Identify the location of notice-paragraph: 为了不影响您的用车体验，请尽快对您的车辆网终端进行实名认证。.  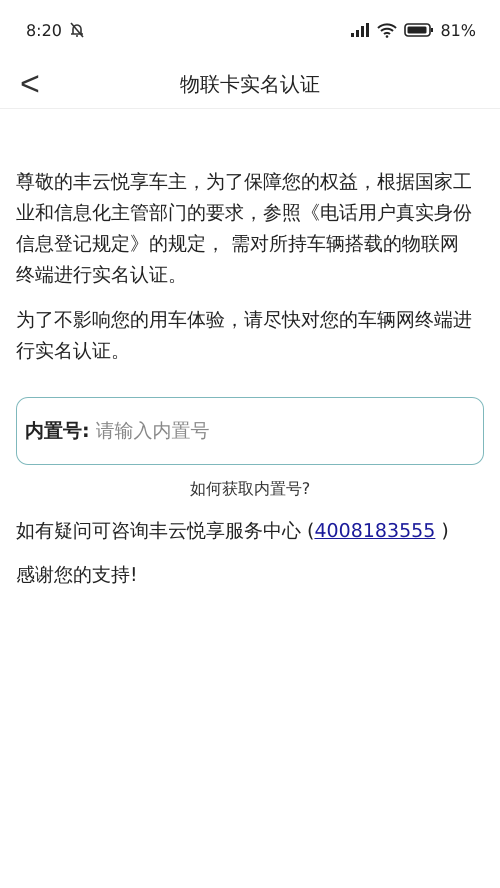
(244, 336).